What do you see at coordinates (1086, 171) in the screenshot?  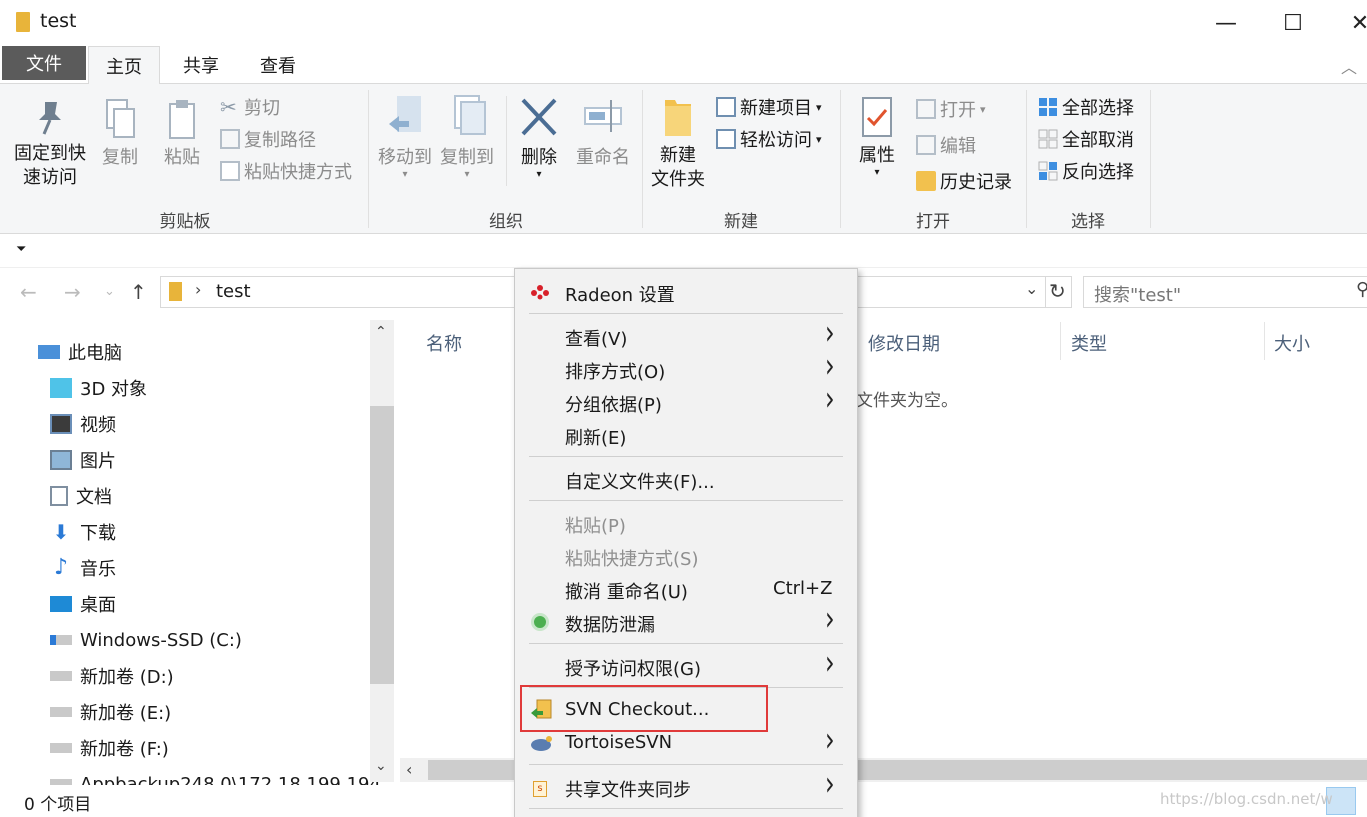 I see `invert-selection-button: 反向选择` at bounding box center [1086, 171].